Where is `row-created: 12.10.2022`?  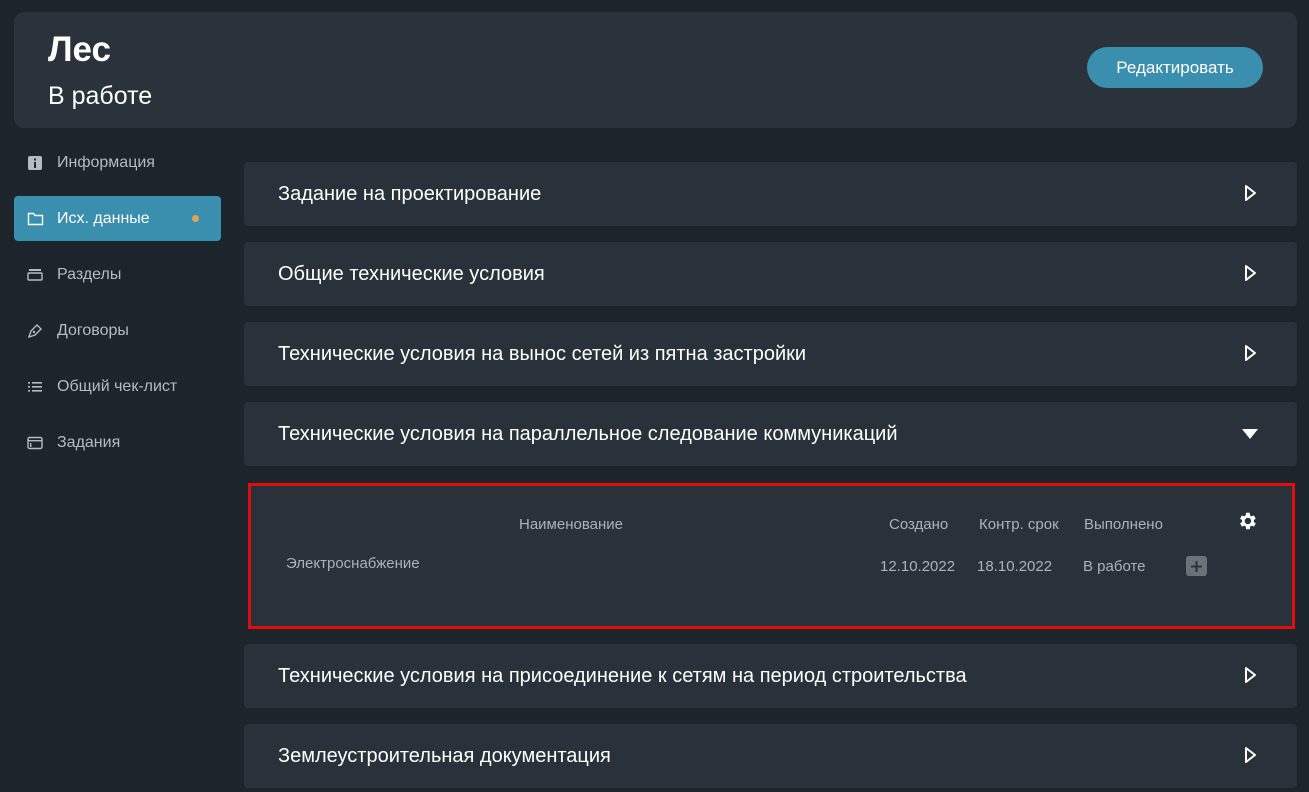
row-created: 12.10.2022 is located at coordinates (918, 566).